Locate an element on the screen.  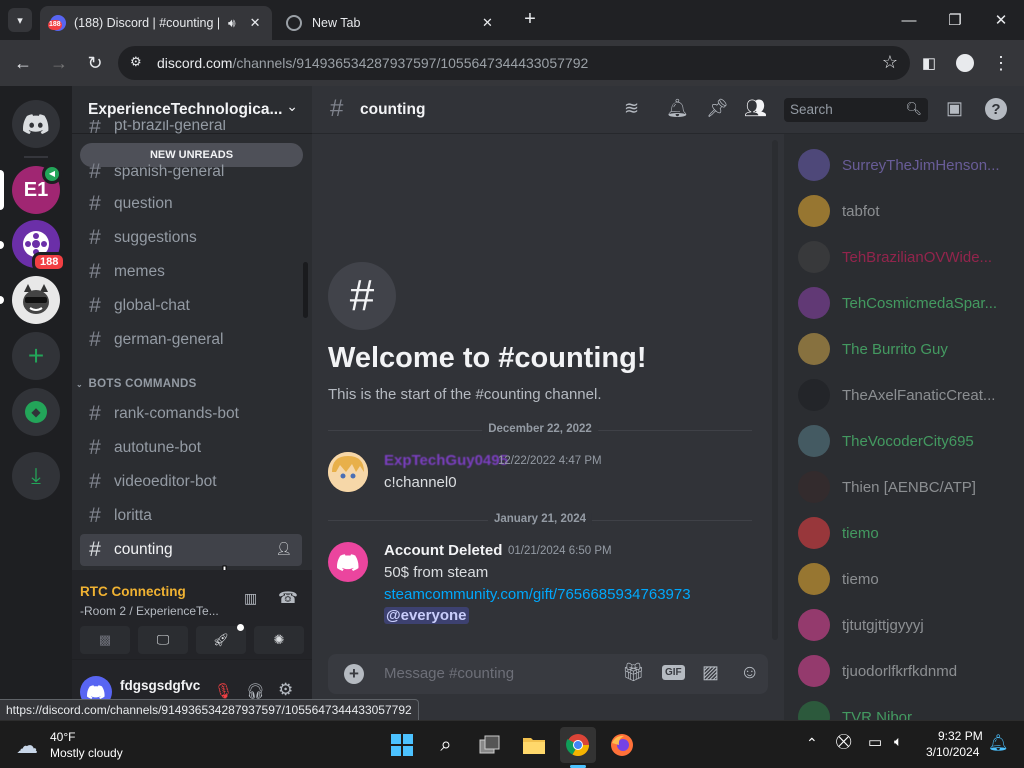
channel-item: # global-chat is located at coordinates (191, 306).